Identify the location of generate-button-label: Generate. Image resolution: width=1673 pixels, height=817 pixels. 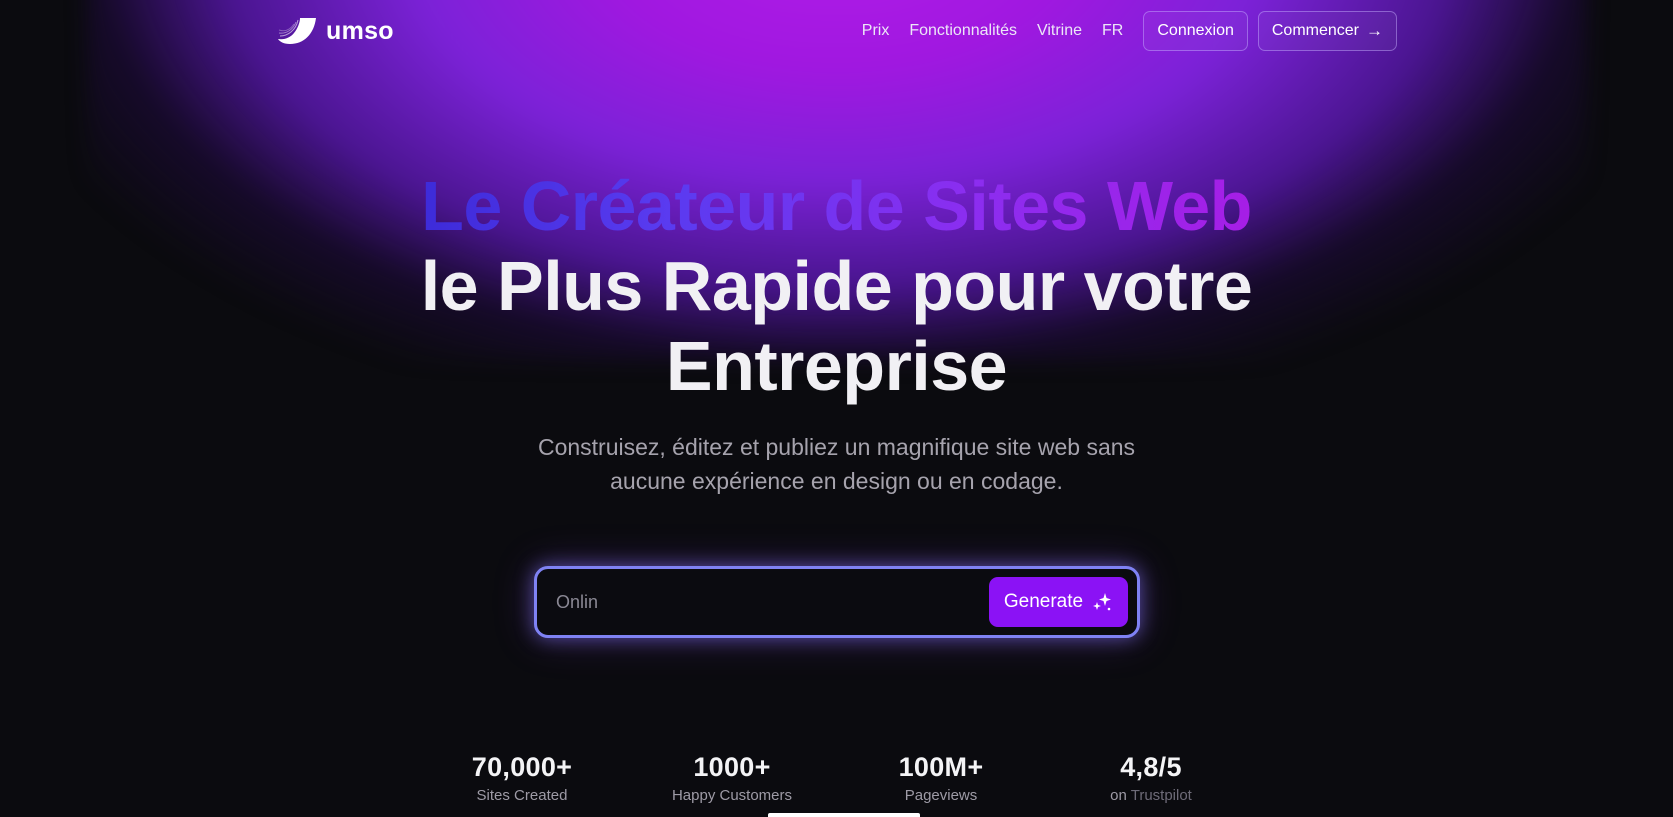
(1043, 601).